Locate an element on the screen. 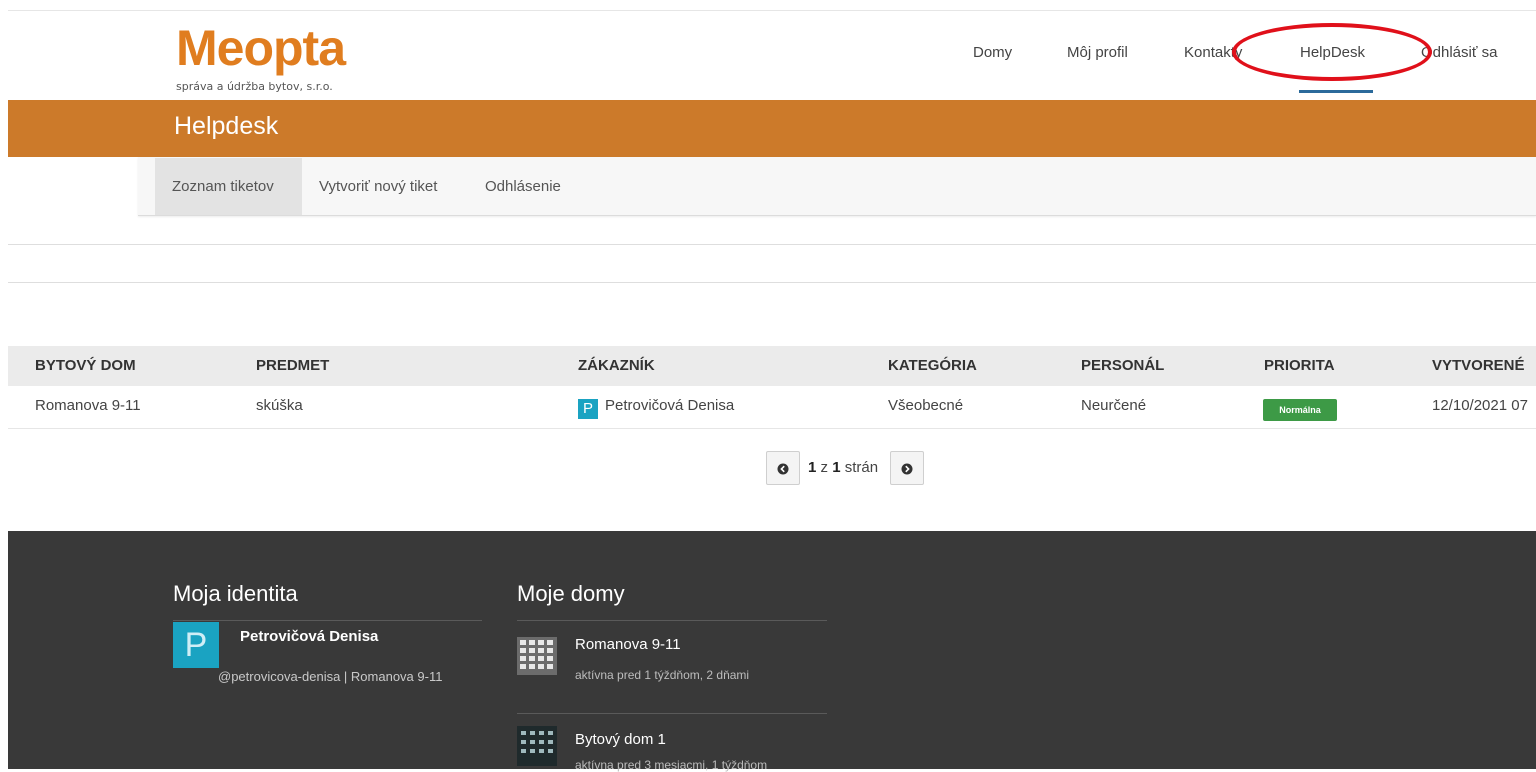 This screenshot has width=1536, height=772. tab-logout: Odhlásenie is located at coordinates (523, 186).